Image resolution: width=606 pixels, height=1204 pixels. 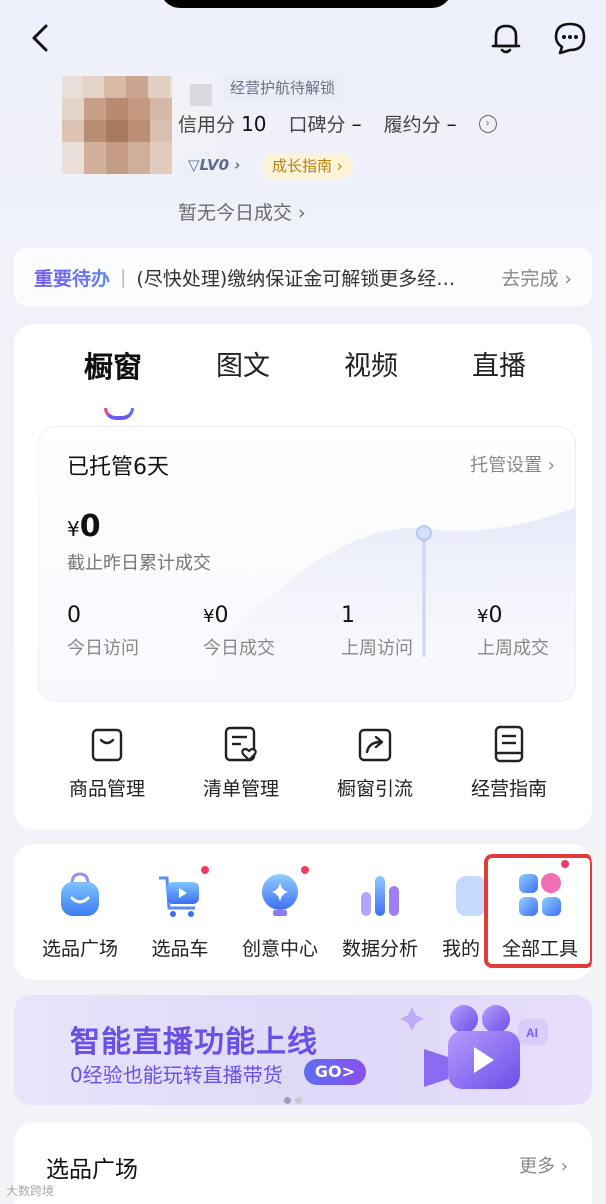 What do you see at coordinates (92, 1170) in the screenshot?
I see `section-title: 选品广场` at bounding box center [92, 1170].